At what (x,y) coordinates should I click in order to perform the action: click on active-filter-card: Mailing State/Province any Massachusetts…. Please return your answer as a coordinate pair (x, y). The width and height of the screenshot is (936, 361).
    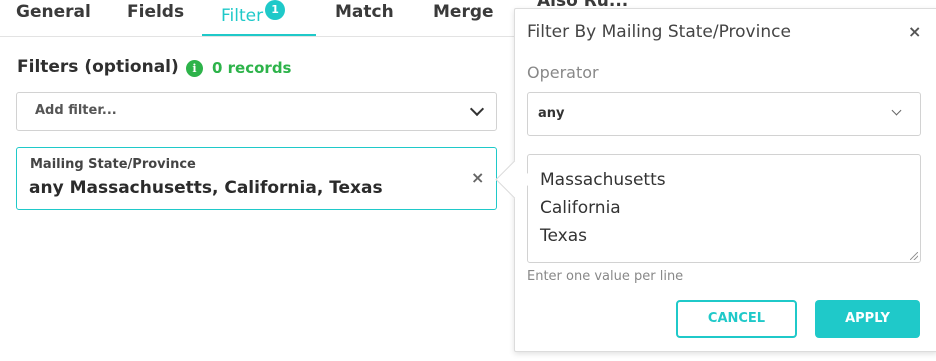
    Looking at the image, I should click on (256, 178).